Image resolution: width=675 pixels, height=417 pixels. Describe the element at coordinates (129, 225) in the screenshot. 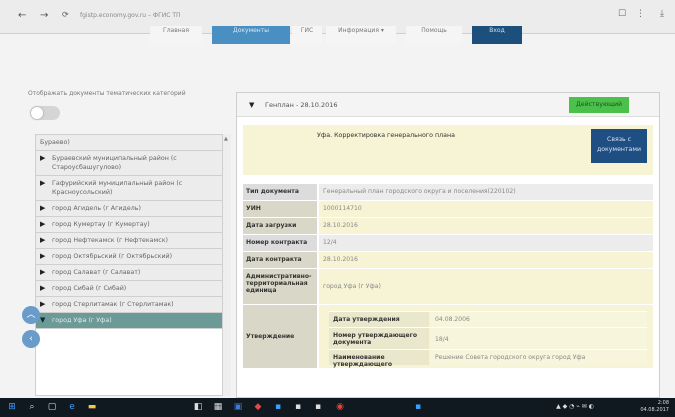

I see `tree-item: ▶ город Кумертау (г Кумертау)` at that location.